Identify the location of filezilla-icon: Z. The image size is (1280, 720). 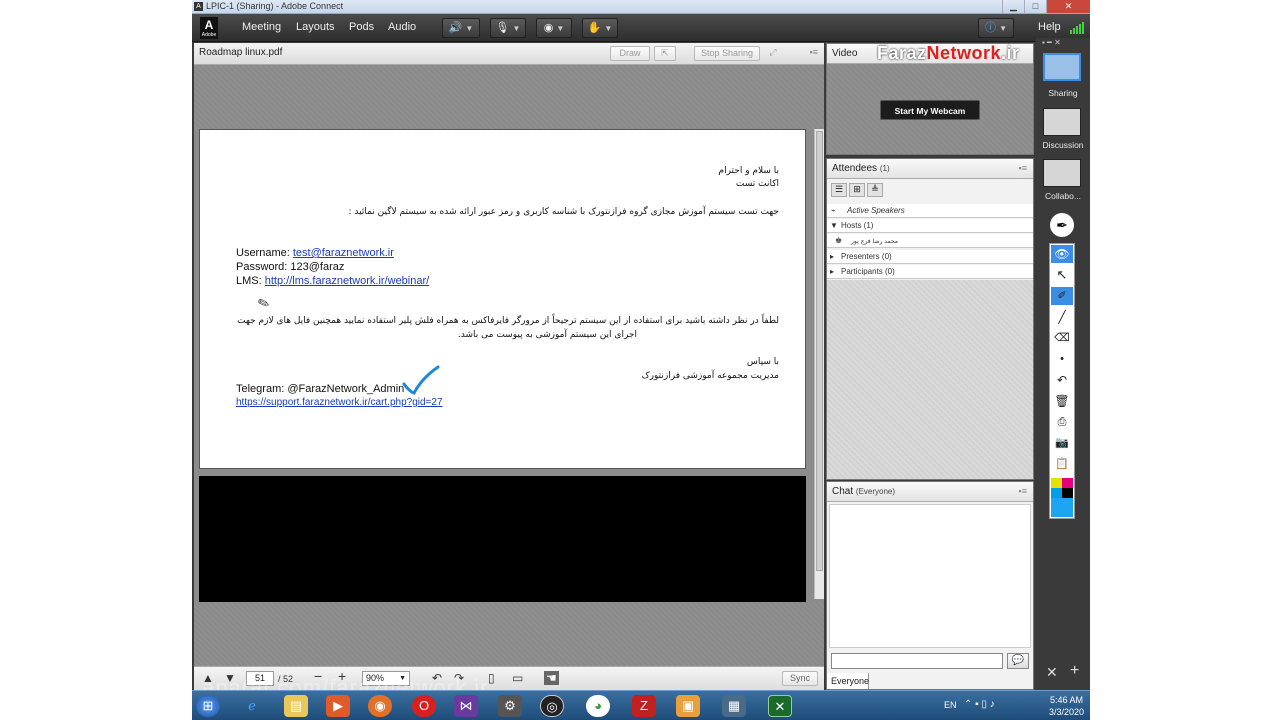
(644, 706).